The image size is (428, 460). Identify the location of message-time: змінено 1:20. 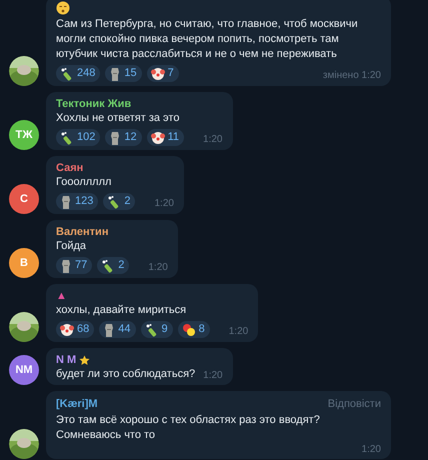
(351, 75).